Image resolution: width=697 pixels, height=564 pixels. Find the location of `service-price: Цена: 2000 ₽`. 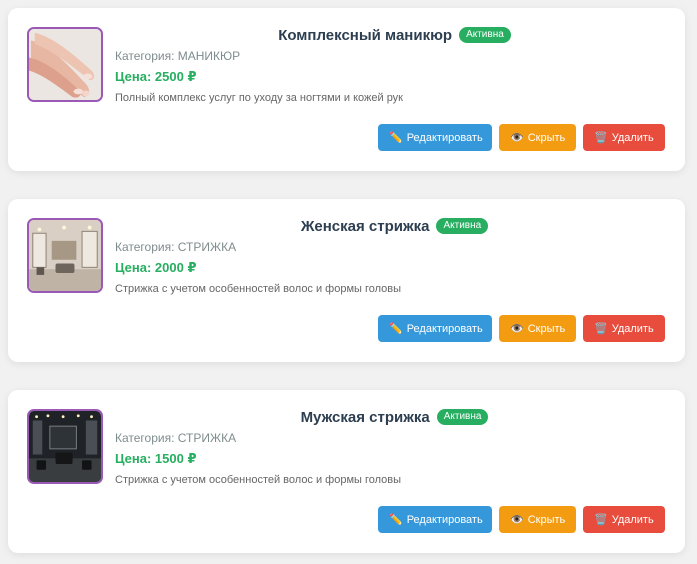

service-price: Цена: 2000 ₽ is located at coordinates (156, 267).